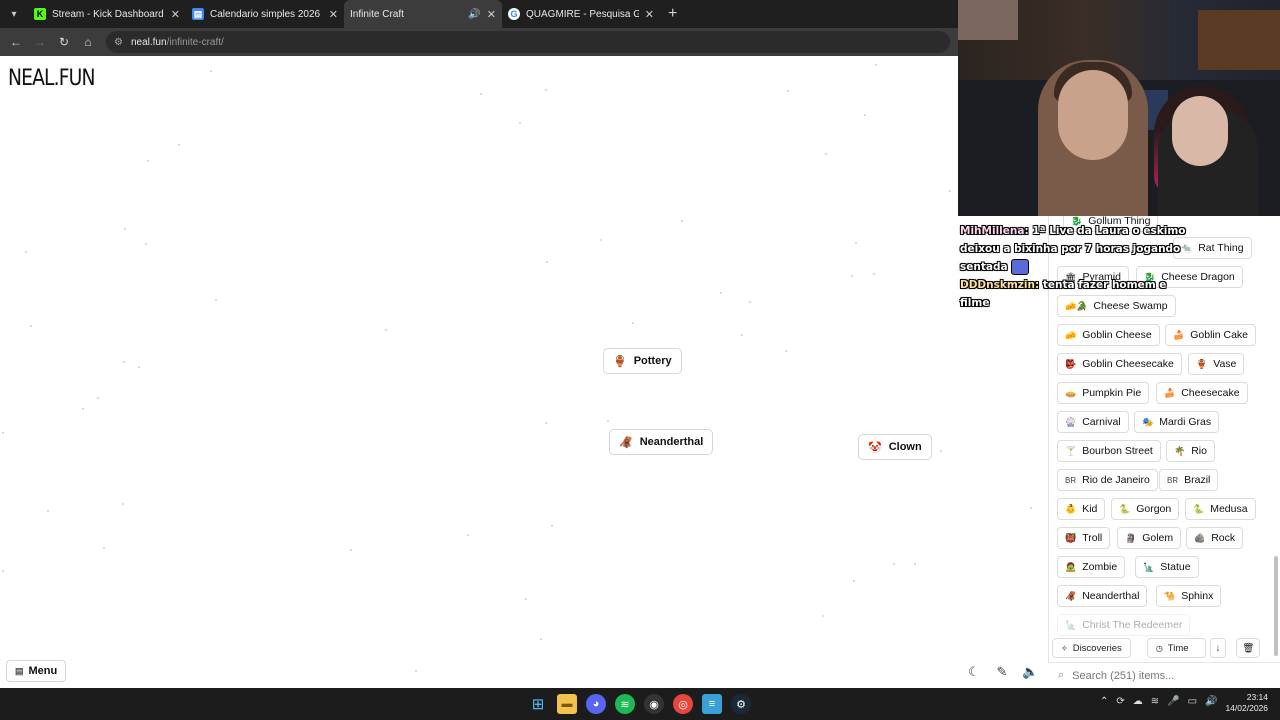 This screenshot has height=720, width=1280. What do you see at coordinates (683, 704) in the screenshot?
I see `chrome-icon: ◎` at bounding box center [683, 704].